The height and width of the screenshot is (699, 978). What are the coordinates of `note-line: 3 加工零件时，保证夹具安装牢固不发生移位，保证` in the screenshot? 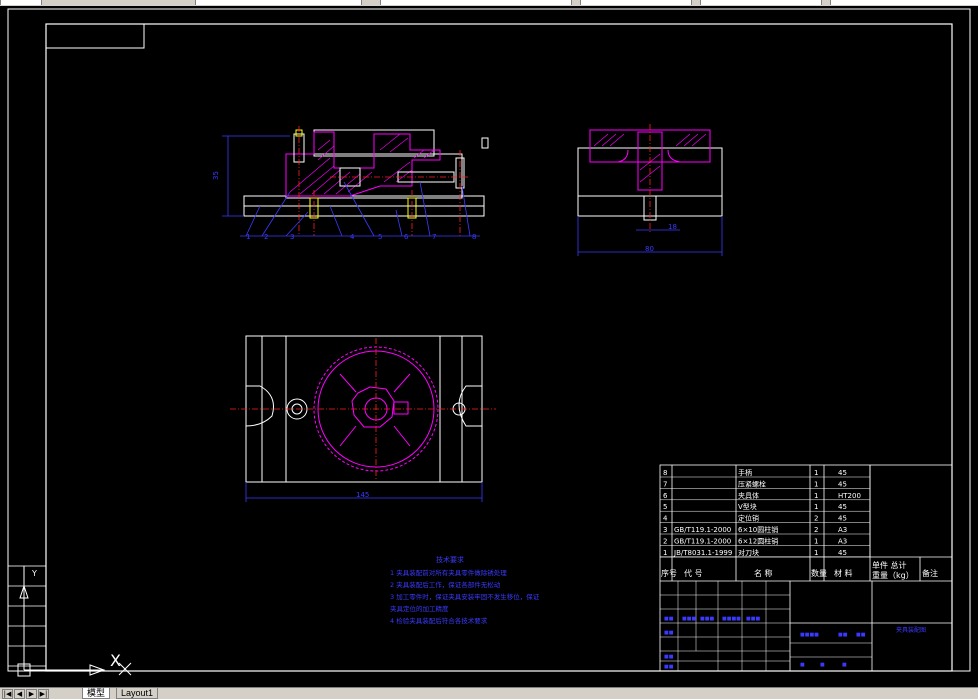 It's located at (465, 596).